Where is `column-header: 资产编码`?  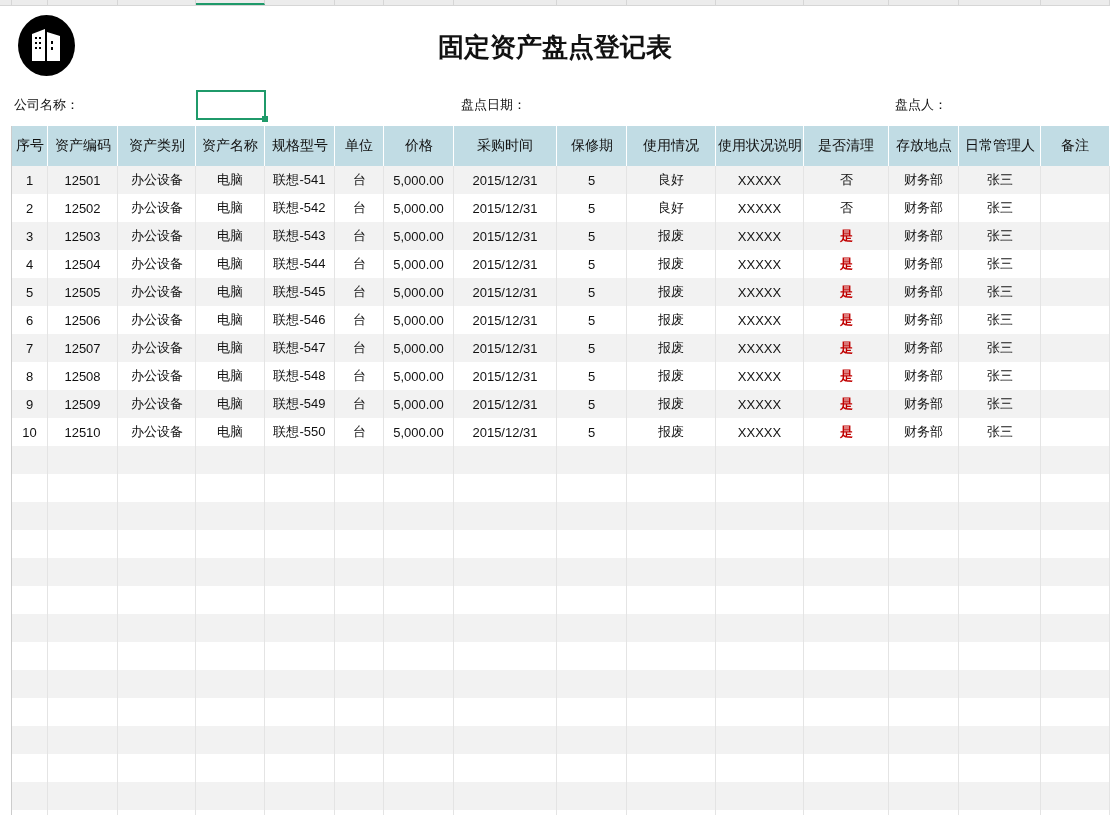
column-header: 资产编码 is located at coordinates (83, 146).